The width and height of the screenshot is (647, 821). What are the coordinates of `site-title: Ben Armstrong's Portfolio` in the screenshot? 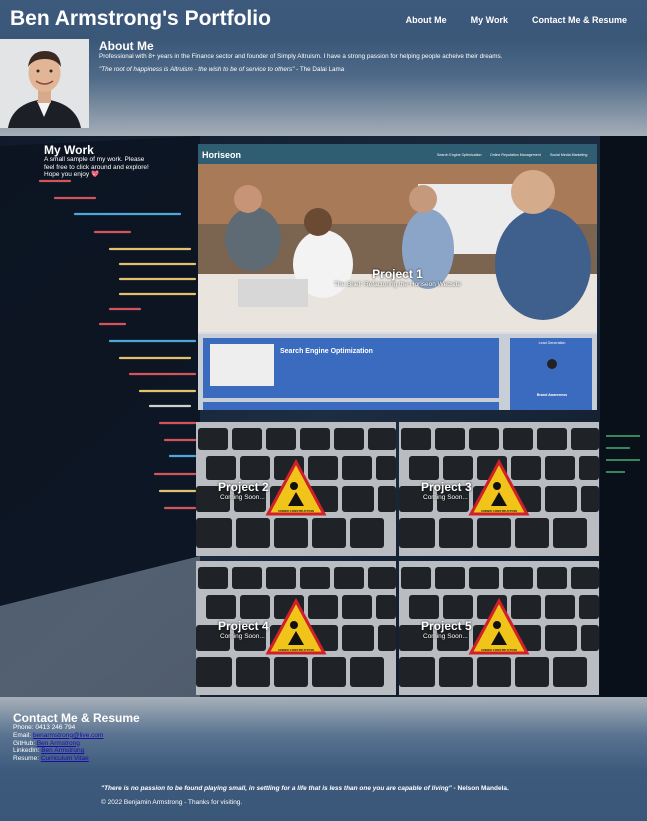 It's located at (140, 18).